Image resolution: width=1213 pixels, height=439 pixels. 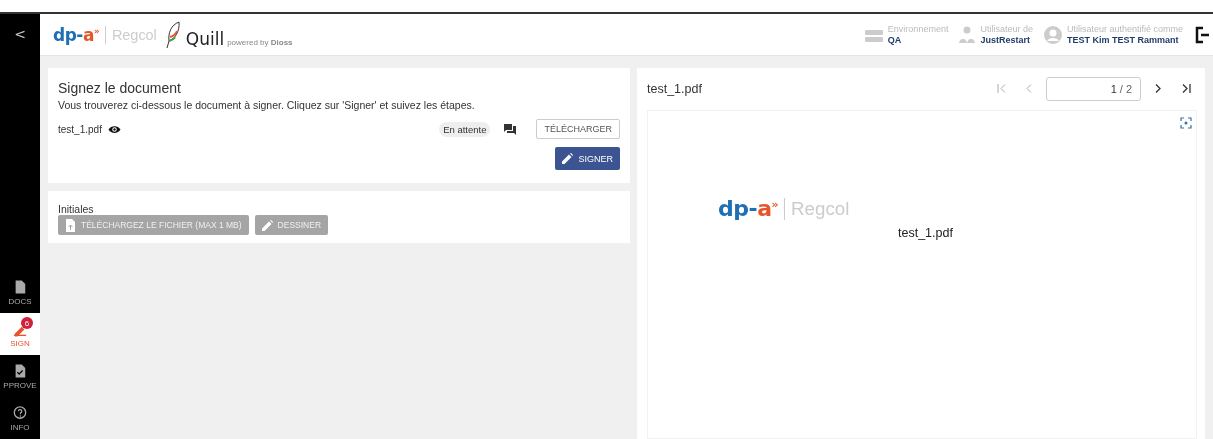 What do you see at coordinates (1186, 123) in the screenshot?
I see `focus-icon` at bounding box center [1186, 123].